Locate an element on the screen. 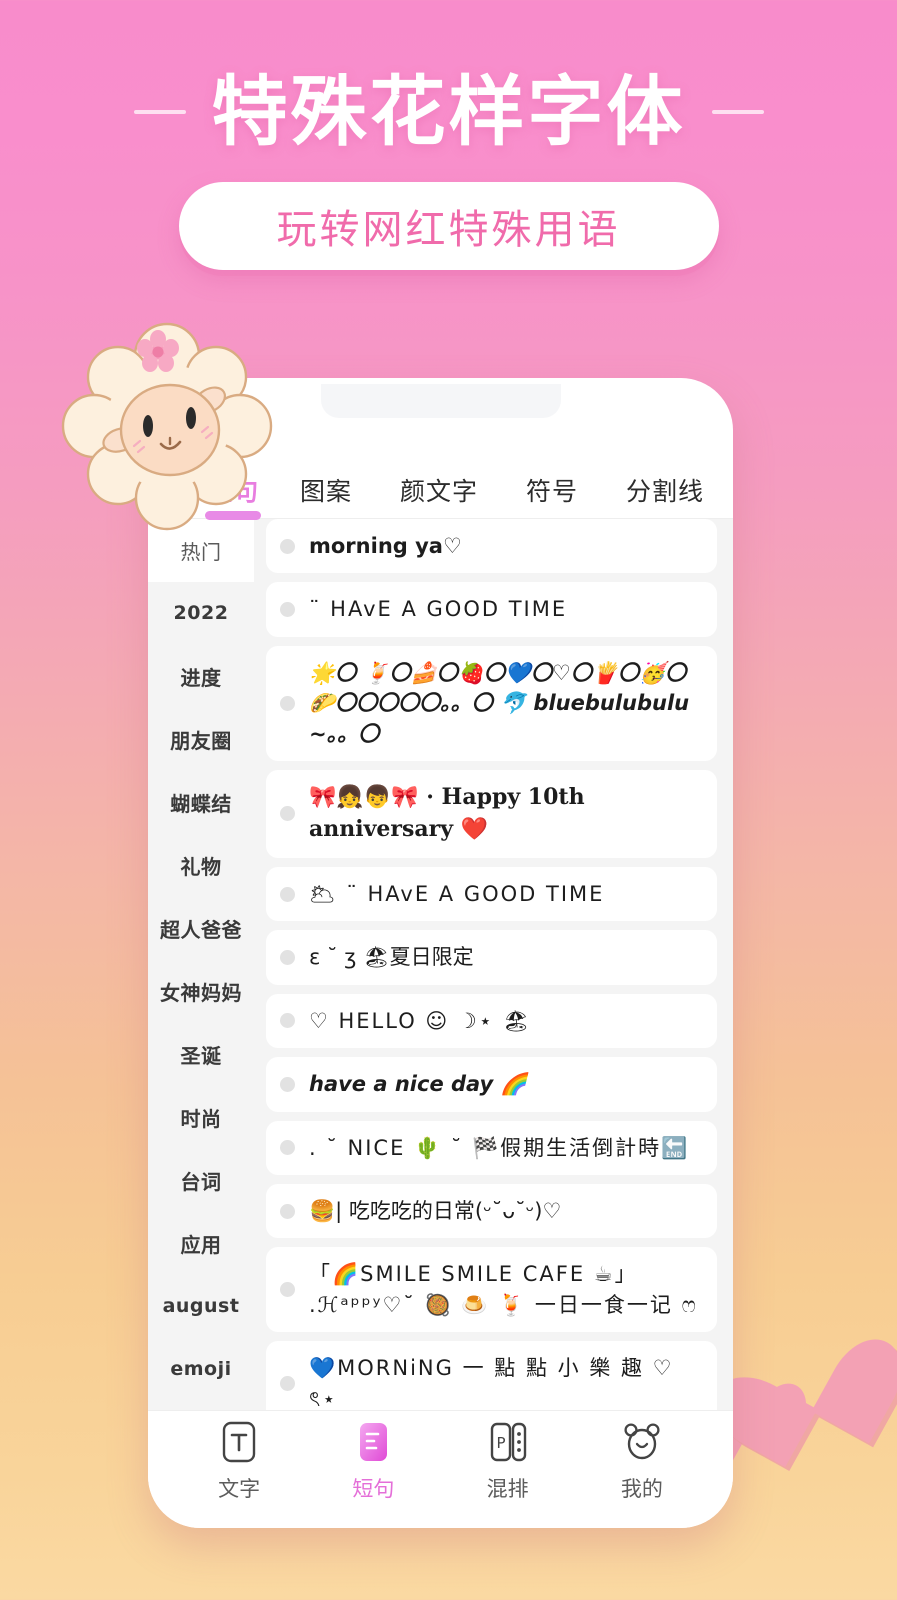 The height and width of the screenshot is (1600, 897). list-item: . ˘ NICE 🌵 ˘ 🏁假期生活倒計時🔚 is located at coordinates (491, 1147).